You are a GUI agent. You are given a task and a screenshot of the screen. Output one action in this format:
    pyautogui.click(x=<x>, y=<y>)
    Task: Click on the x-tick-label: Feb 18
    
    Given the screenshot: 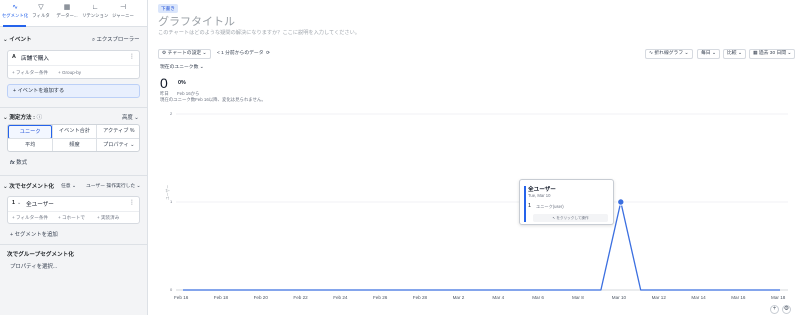 What is the action you would take?
    pyautogui.click(x=221, y=297)
    